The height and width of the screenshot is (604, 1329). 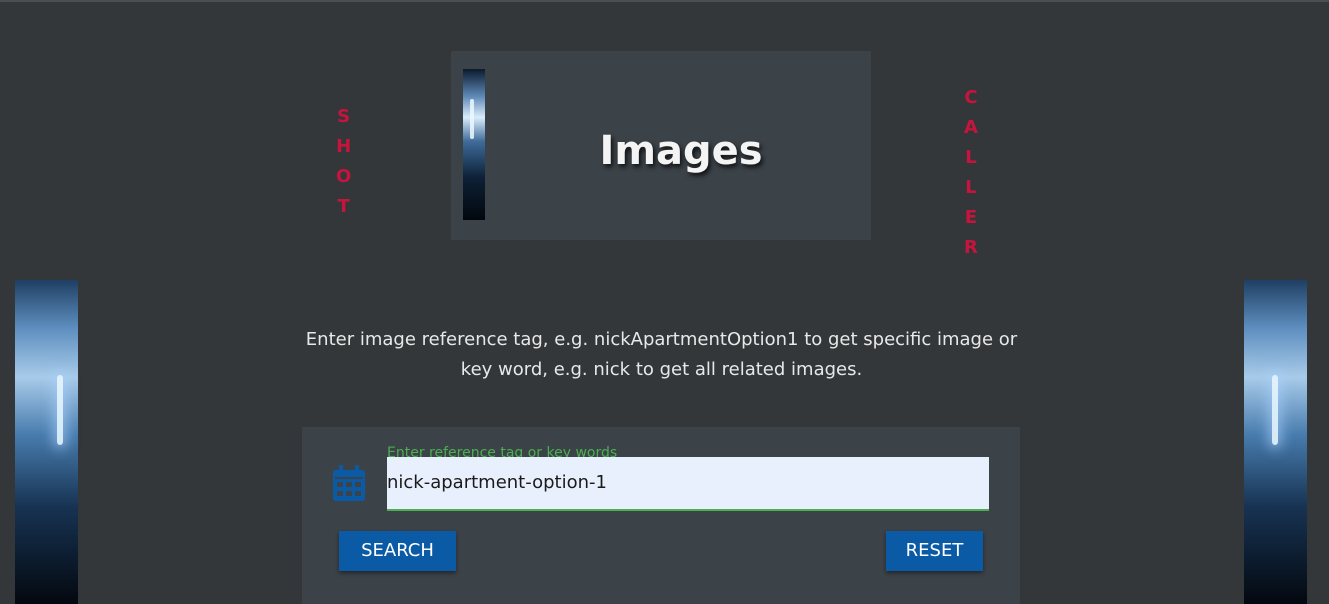 What do you see at coordinates (688, 484) in the screenshot?
I see `search-input` at bounding box center [688, 484].